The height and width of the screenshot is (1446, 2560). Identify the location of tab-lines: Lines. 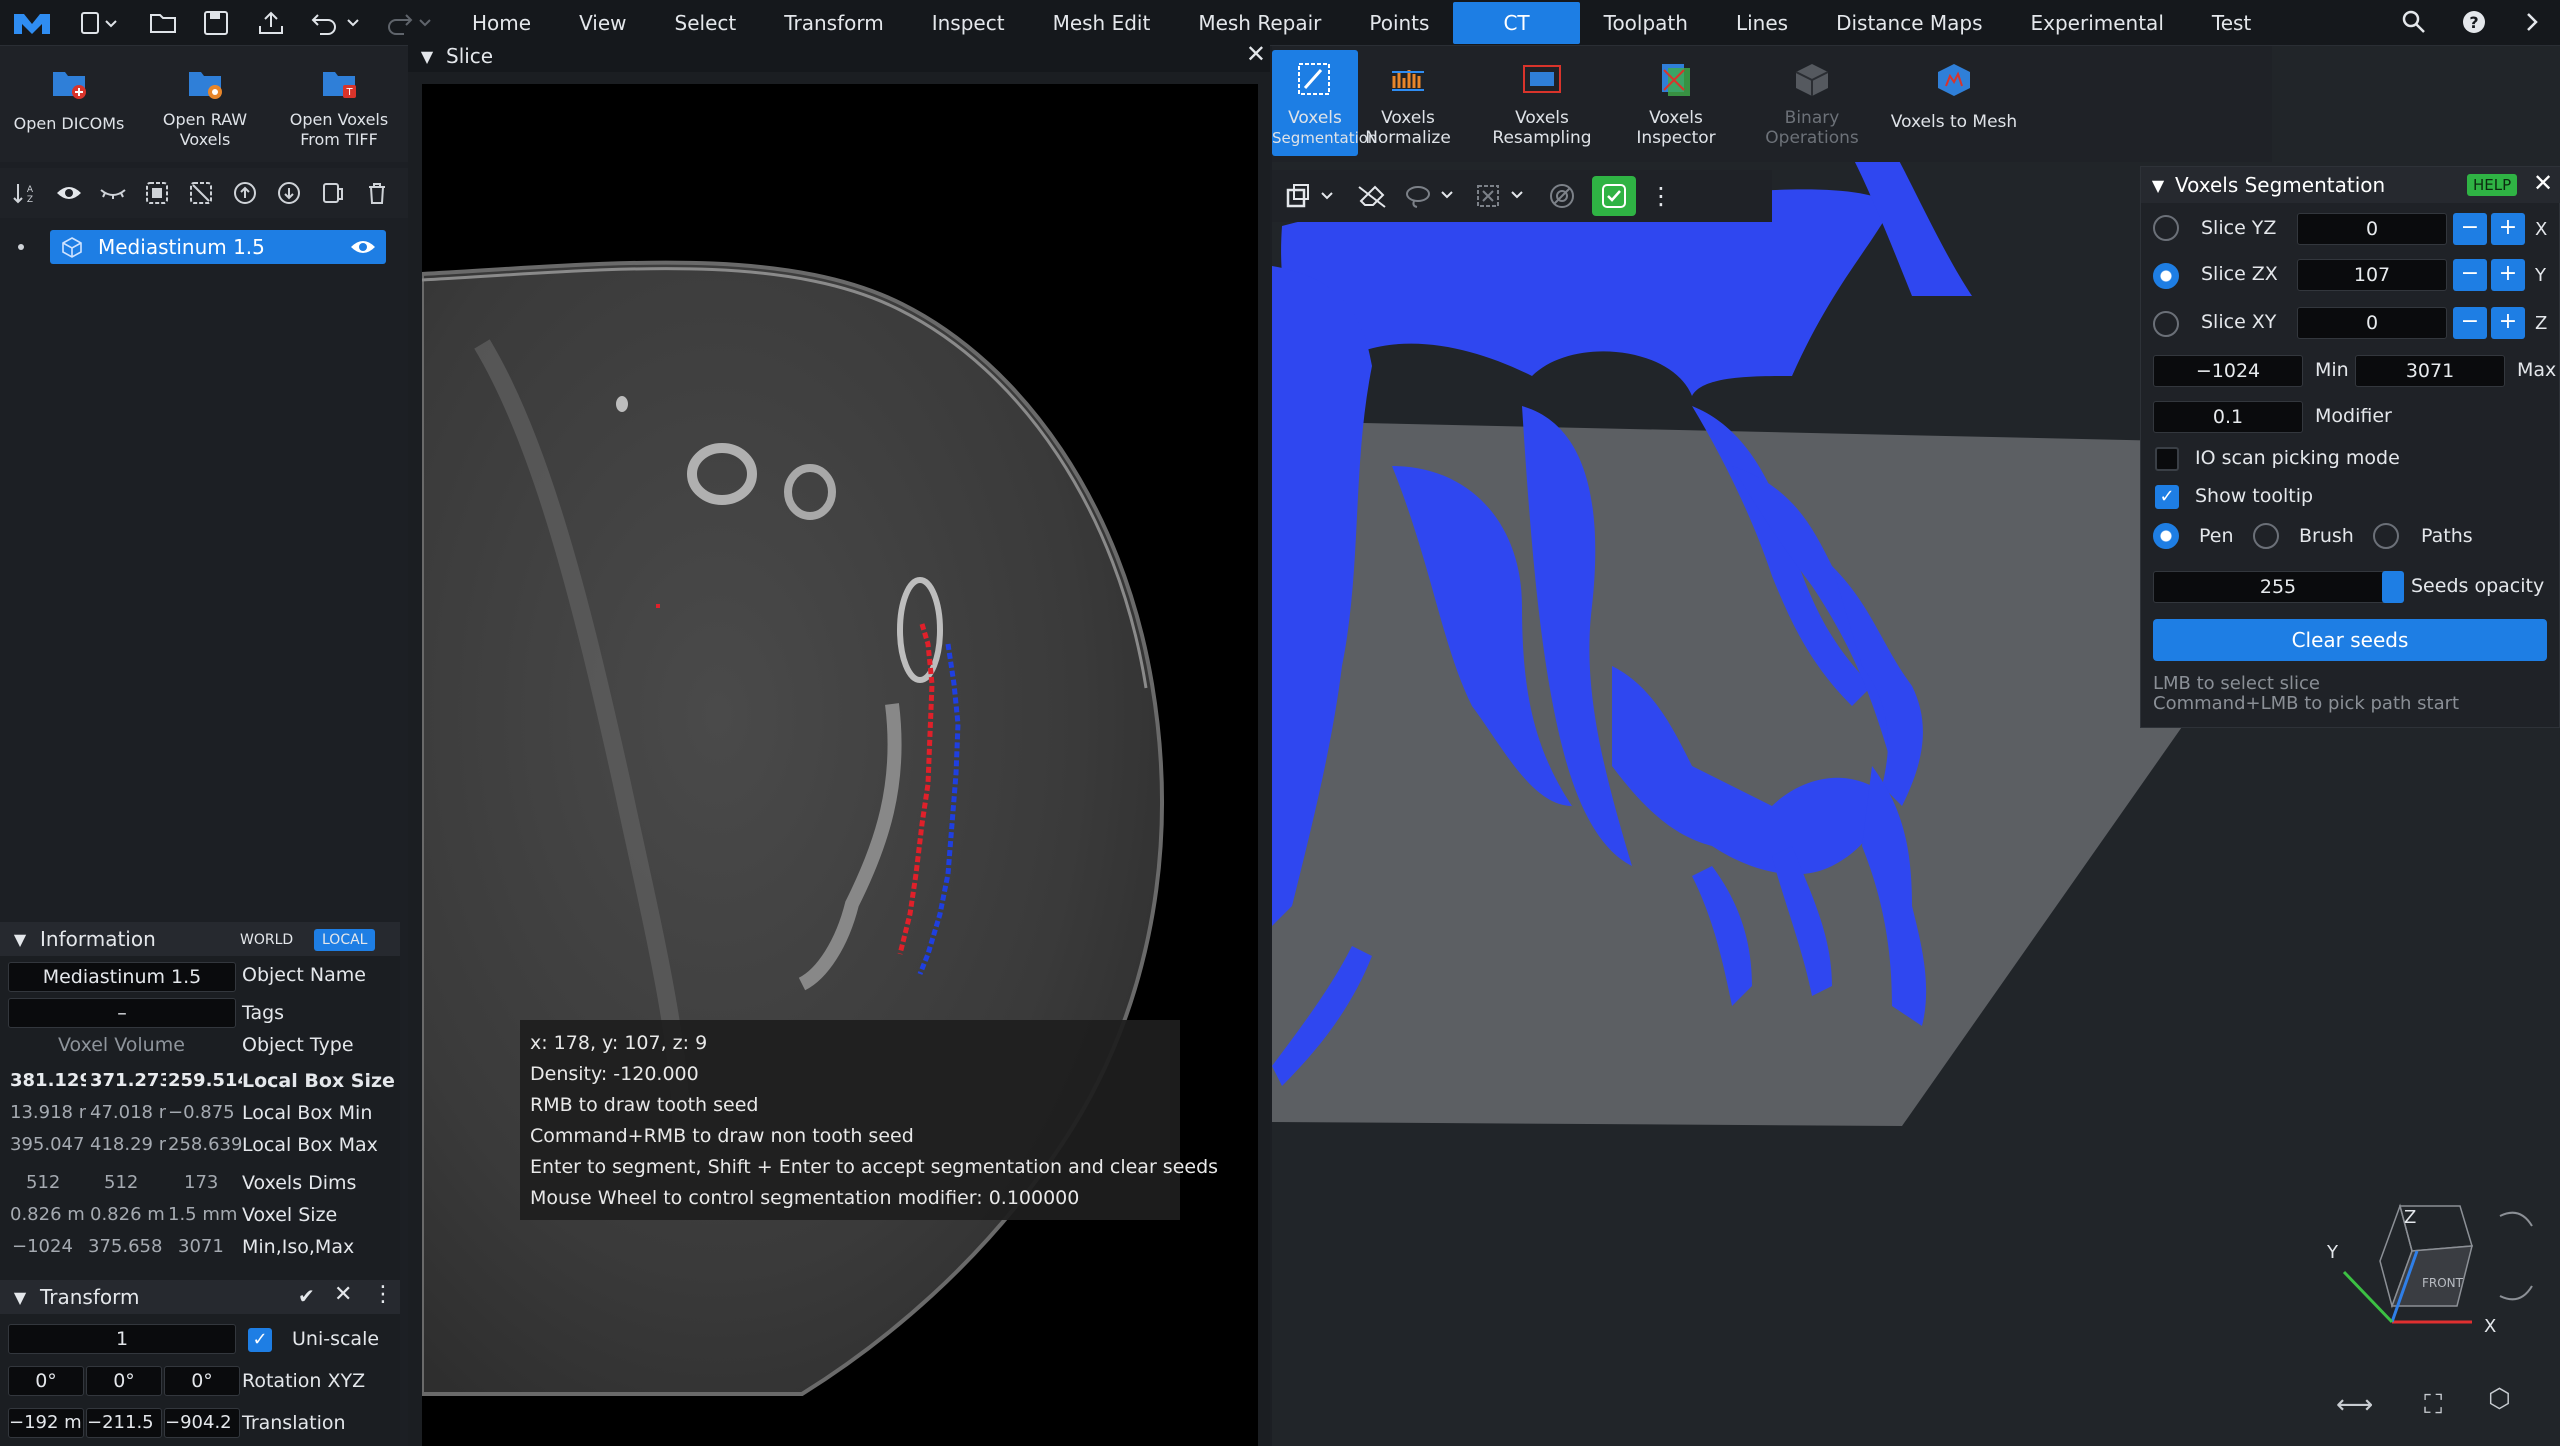
(1762, 23).